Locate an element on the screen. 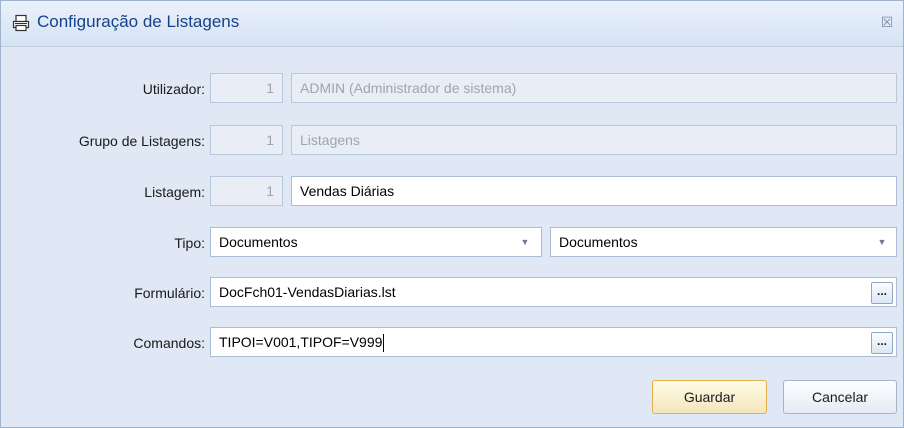  text-cursor is located at coordinates (384, 343).